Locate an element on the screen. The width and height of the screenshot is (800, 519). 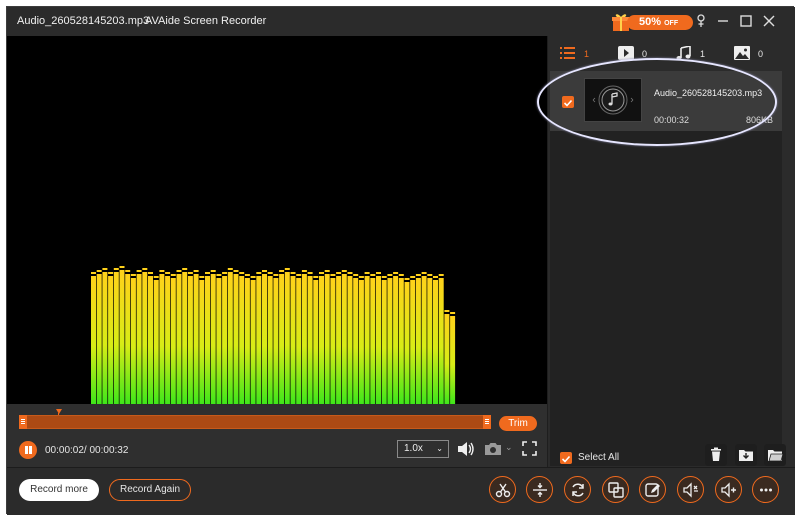
video-icon is located at coordinates (626, 53).